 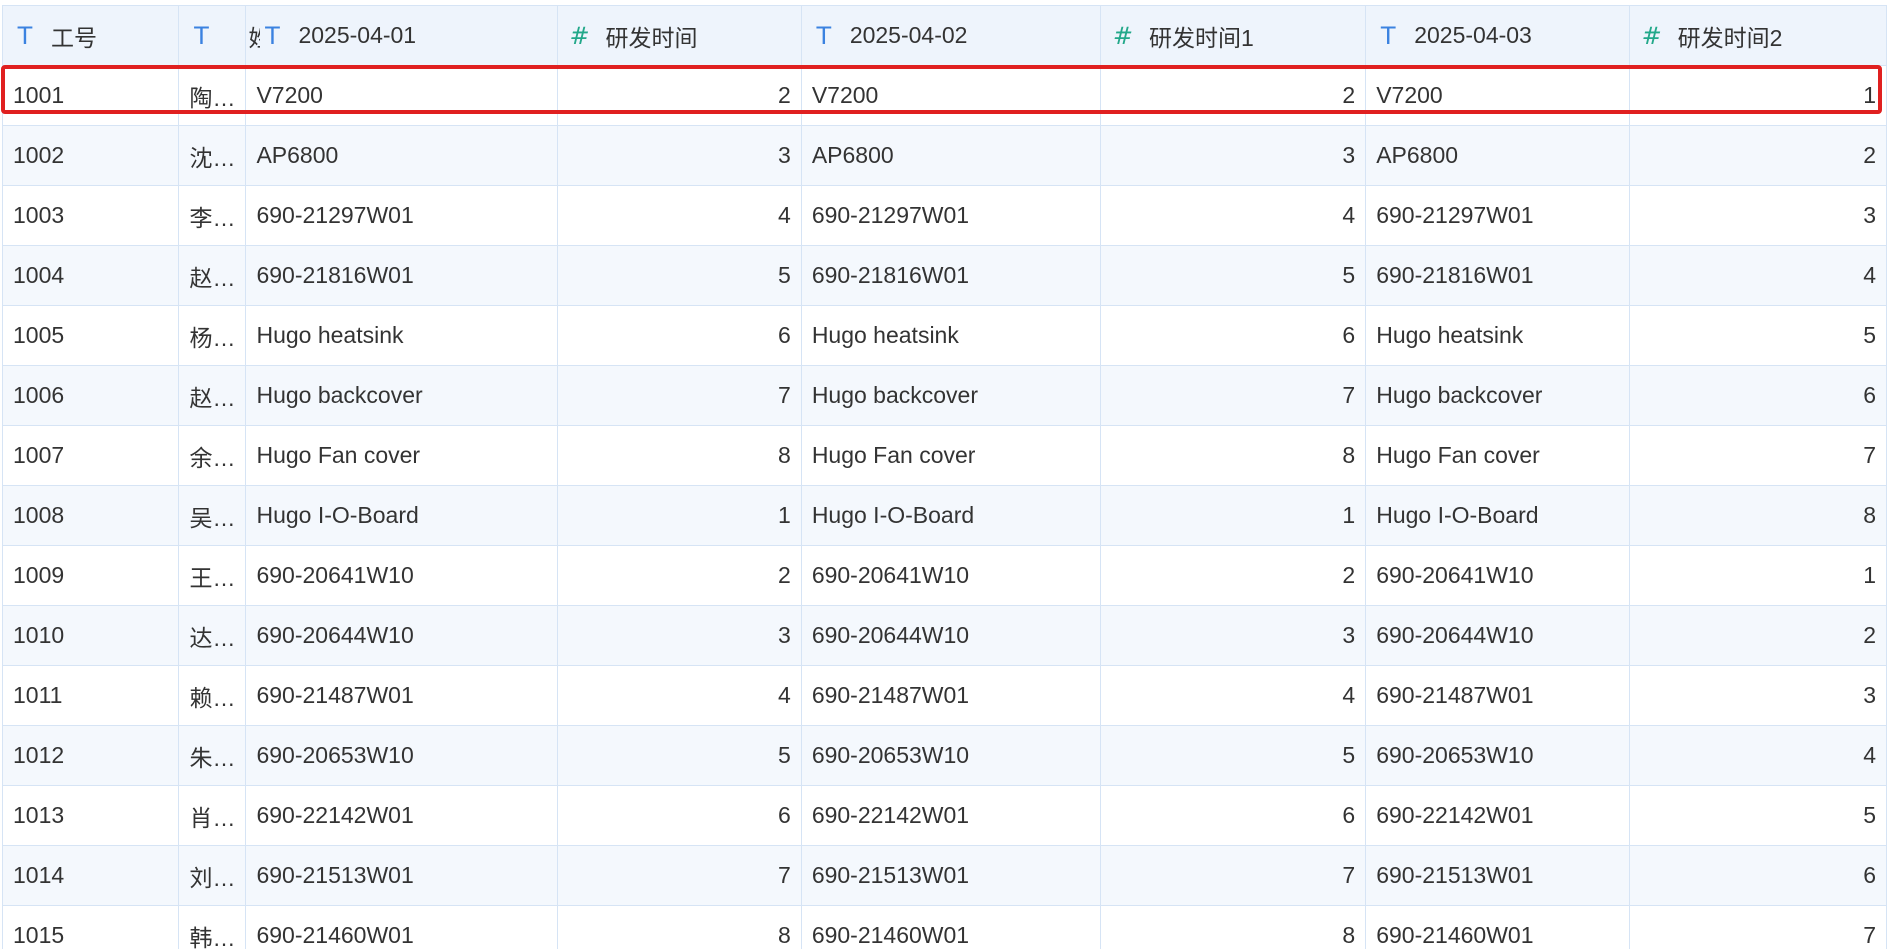 I want to click on table-cell: 1014, so click(x=90, y=875).